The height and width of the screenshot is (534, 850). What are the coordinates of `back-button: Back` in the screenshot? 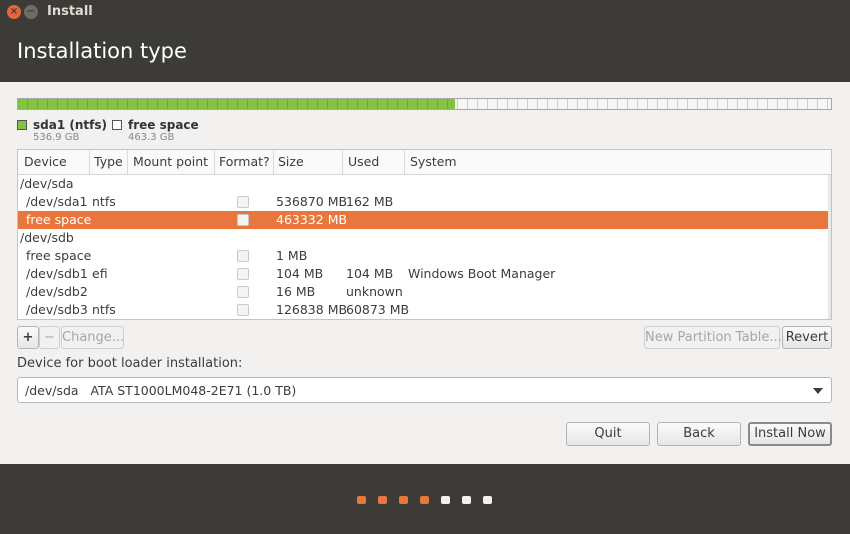 It's located at (699, 434).